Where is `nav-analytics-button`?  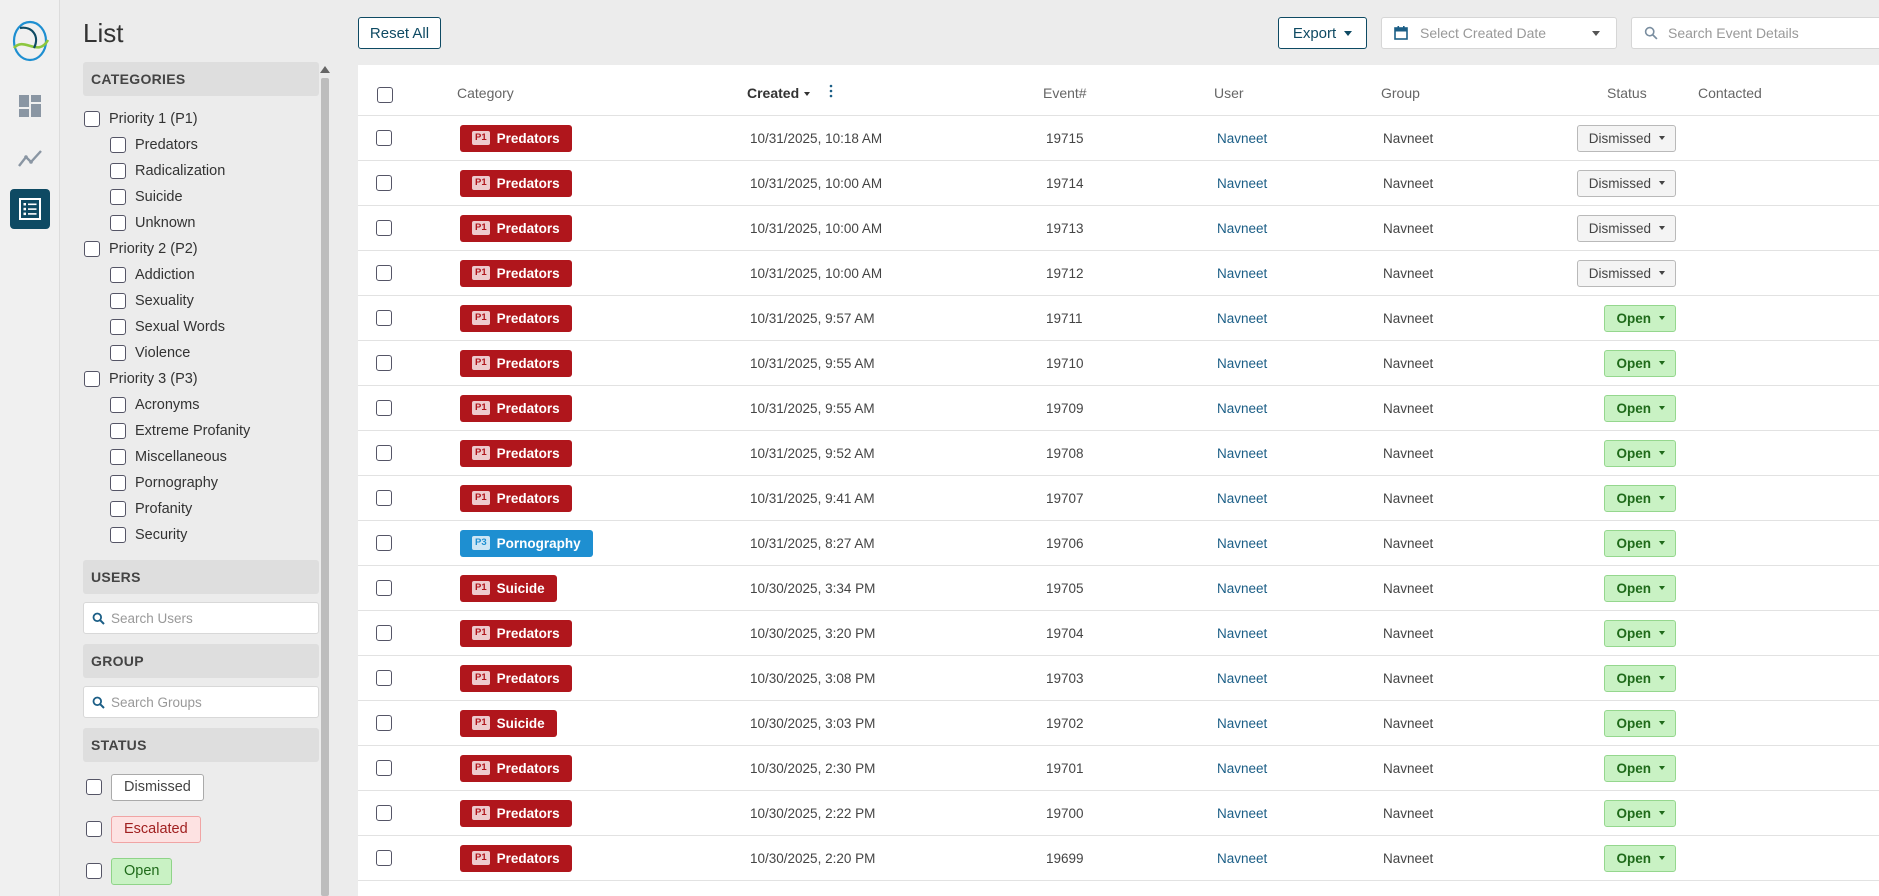 nav-analytics-button is located at coordinates (30, 158).